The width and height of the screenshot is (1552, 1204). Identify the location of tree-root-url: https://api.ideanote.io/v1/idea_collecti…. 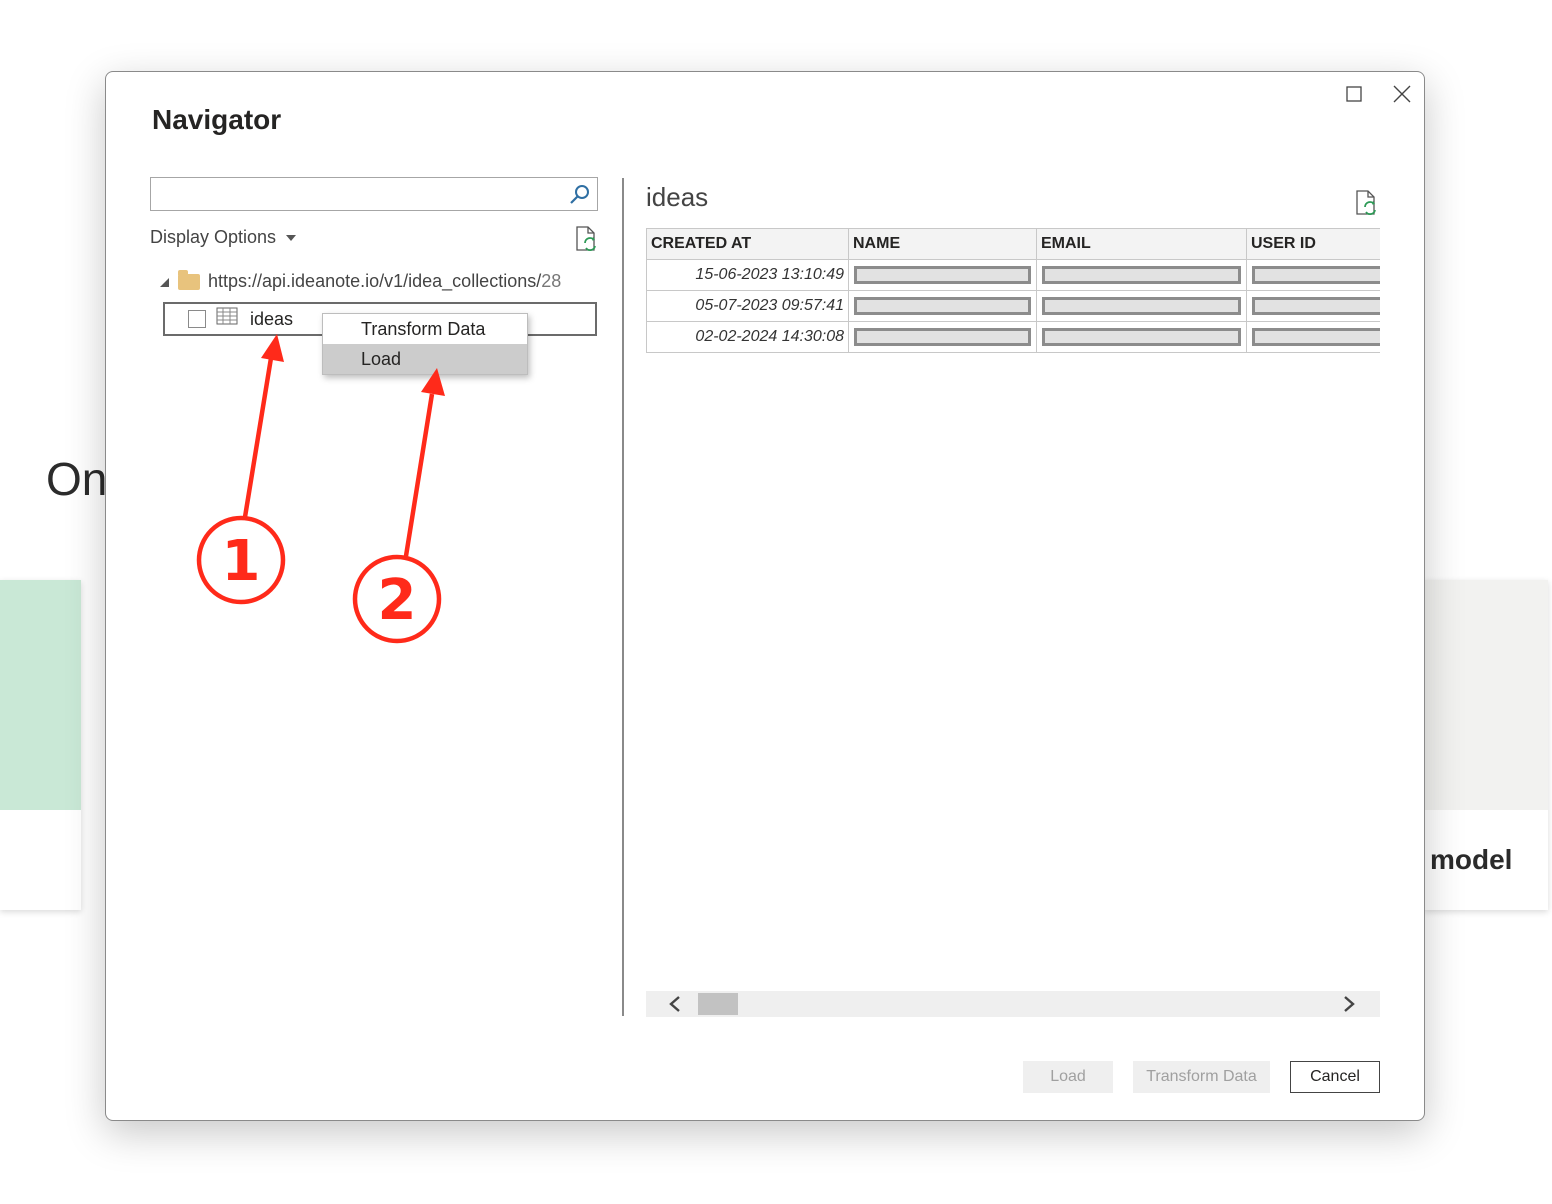
(385, 281).